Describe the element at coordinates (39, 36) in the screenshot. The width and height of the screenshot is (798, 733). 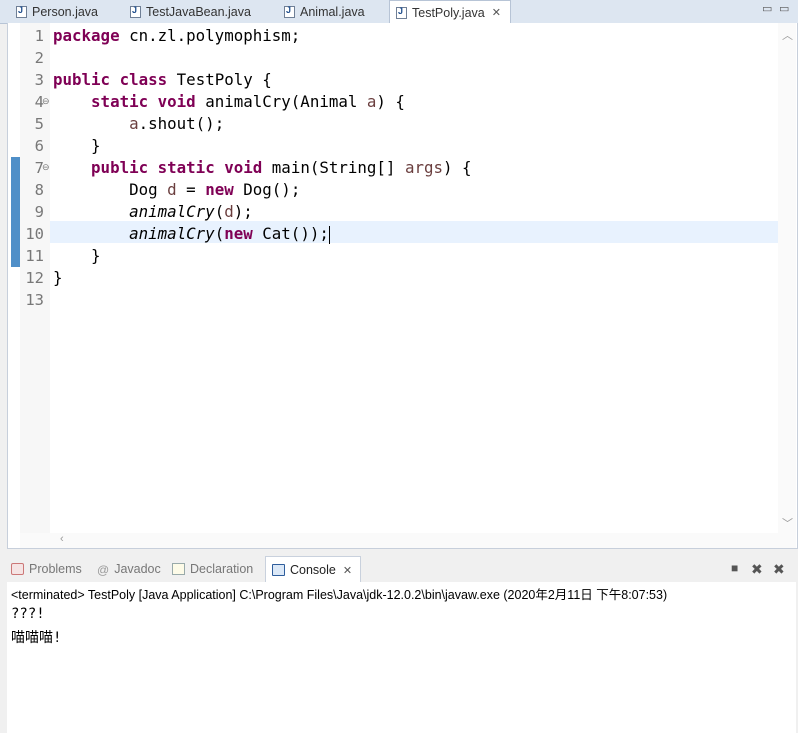
I see `line-number: 1` at that location.